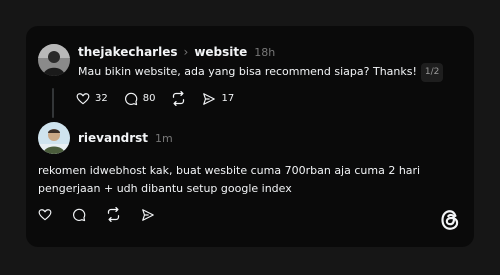 The width and height of the screenshot is (500, 275). Describe the element at coordinates (140, 99) in the screenshot. I see `comment-button: 80` at that location.